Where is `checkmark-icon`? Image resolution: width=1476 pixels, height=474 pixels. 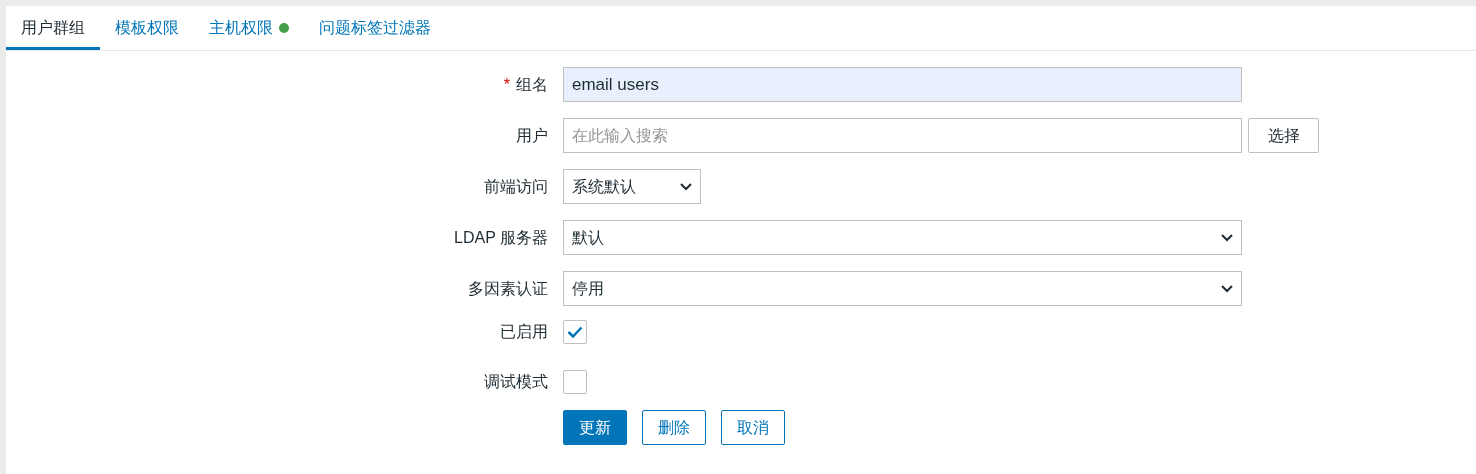
checkmark-icon is located at coordinates (575, 332).